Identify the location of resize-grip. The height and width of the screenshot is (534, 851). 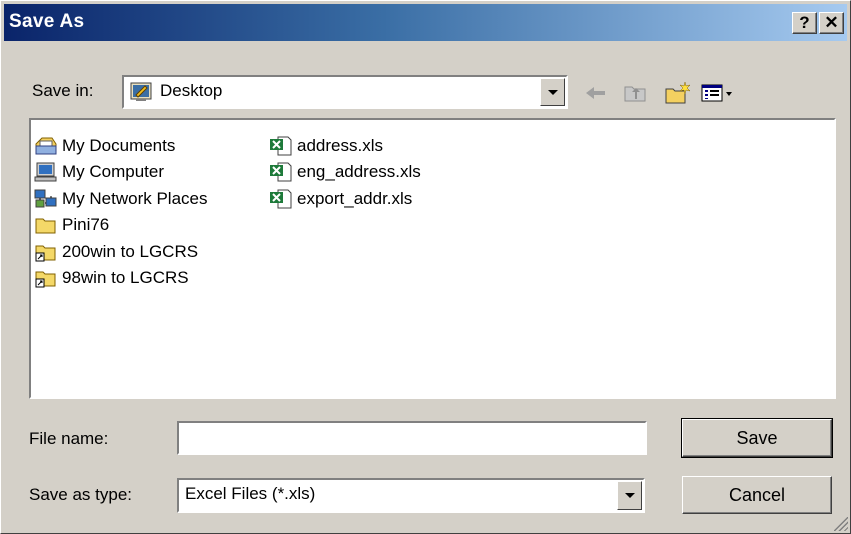
(841, 524).